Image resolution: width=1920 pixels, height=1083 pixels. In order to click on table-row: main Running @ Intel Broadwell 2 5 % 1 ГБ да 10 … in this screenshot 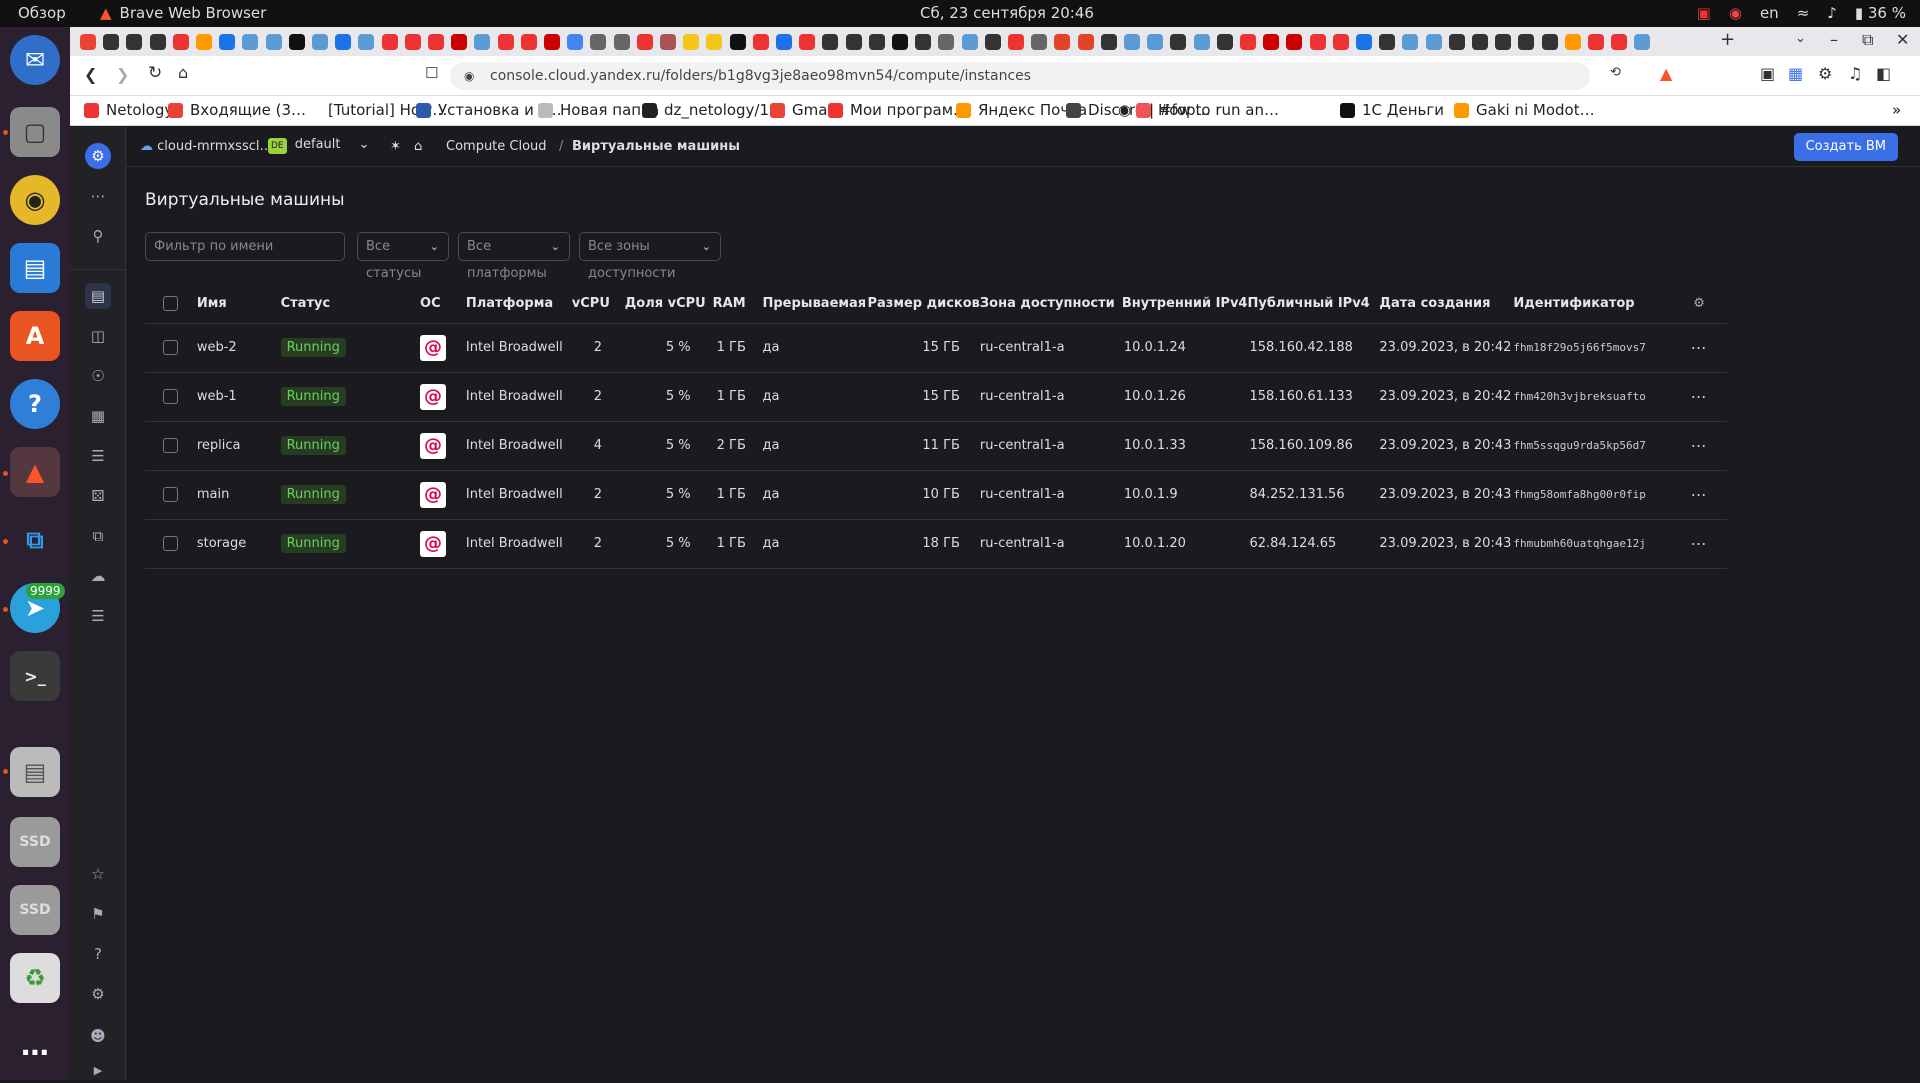, I will do `click(936, 495)`.